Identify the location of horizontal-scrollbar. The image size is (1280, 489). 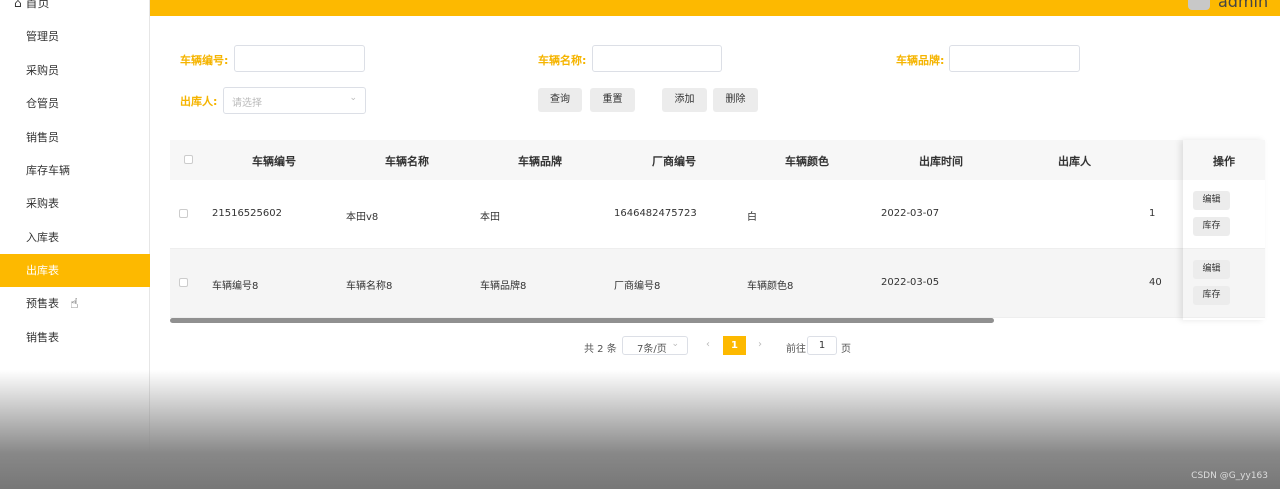
(582, 320).